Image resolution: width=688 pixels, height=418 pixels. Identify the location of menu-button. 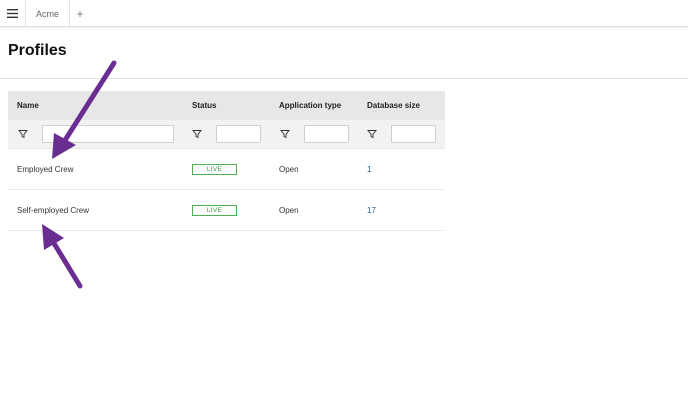
(13, 13).